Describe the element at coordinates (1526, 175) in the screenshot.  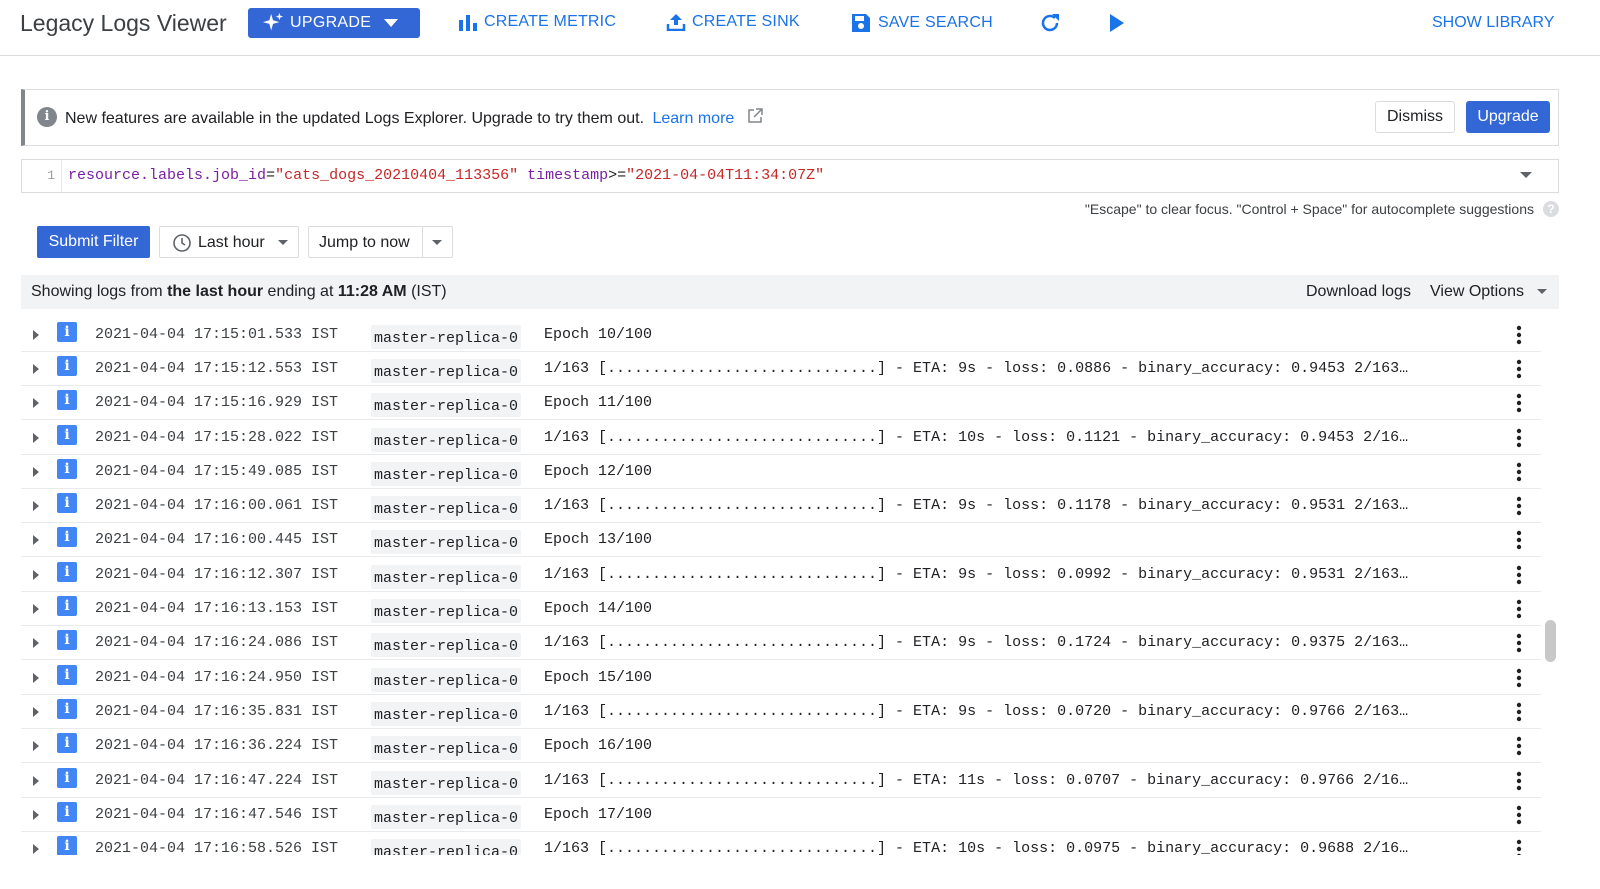
I see `query-dropdown-icon` at that location.